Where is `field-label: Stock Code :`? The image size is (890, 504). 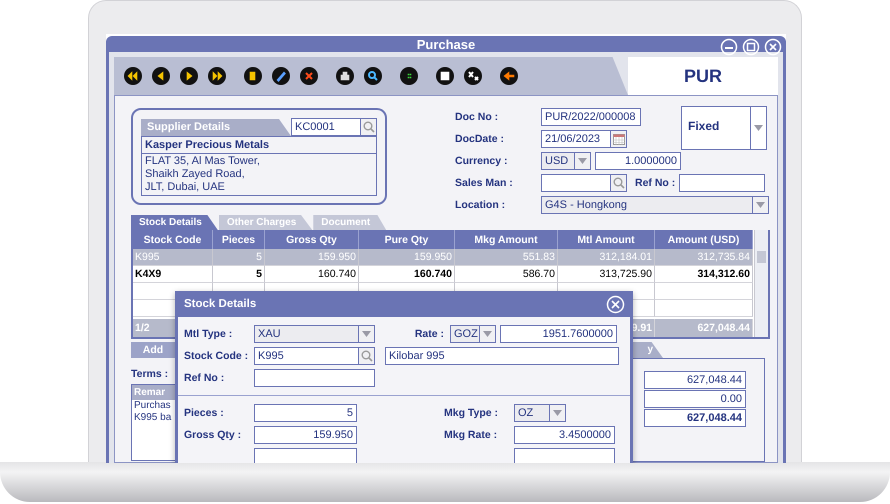
field-label: Stock Code : is located at coordinates (217, 356).